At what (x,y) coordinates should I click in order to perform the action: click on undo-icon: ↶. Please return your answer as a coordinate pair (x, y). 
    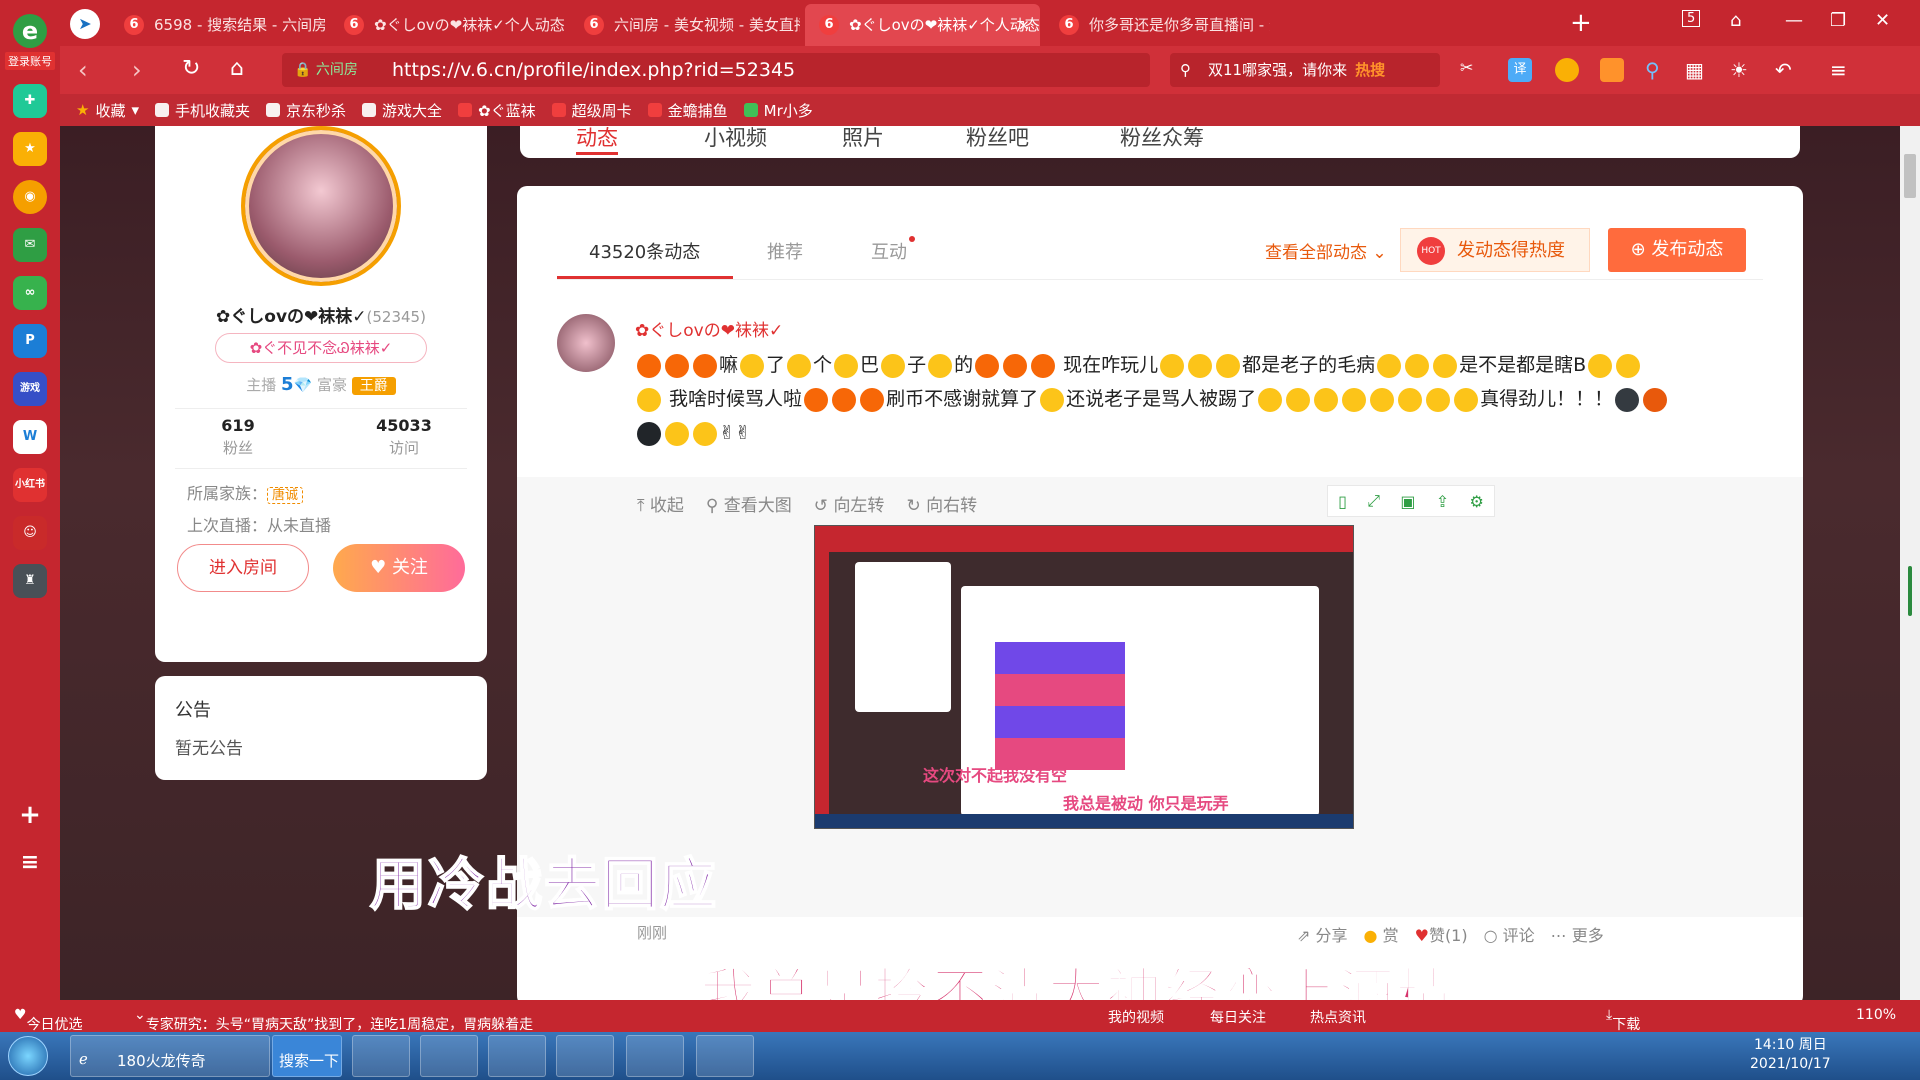
    Looking at the image, I should click on (1787, 70).